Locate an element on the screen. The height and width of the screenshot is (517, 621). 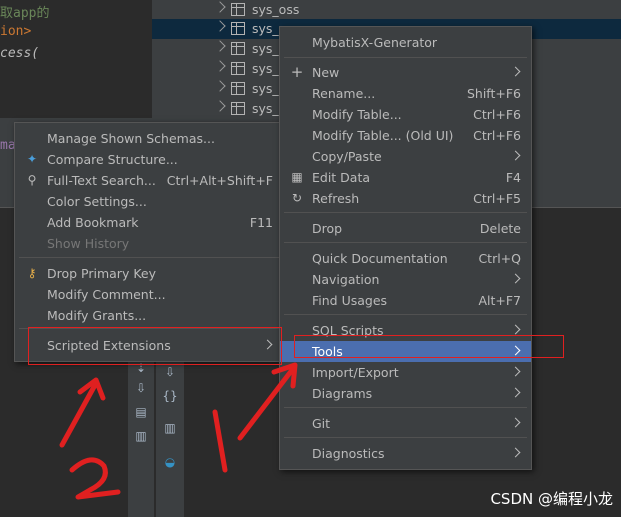
watermark: CSDN @编程小龙 is located at coordinates (551, 499).